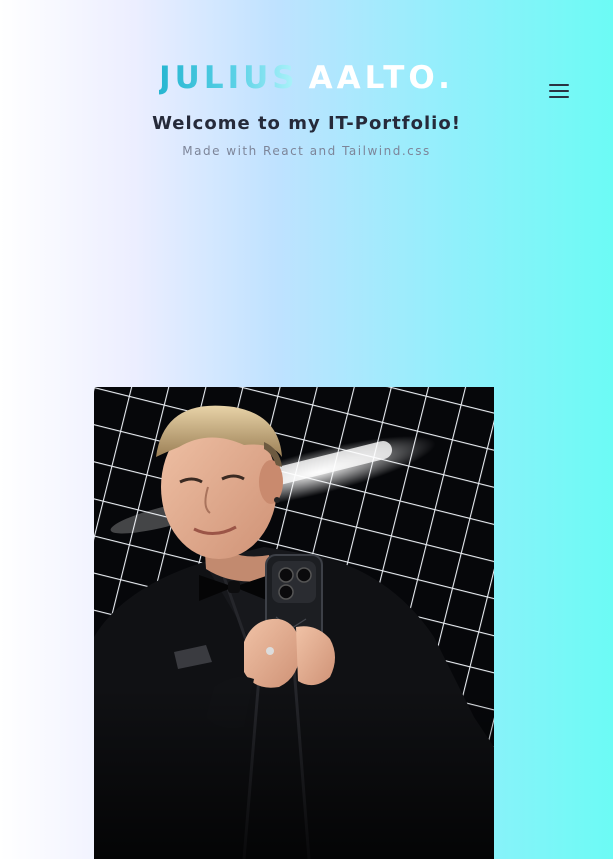 Image resolution: width=613 pixels, height=859 pixels. I want to click on logo-last-name: AALTO., so click(381, 78).